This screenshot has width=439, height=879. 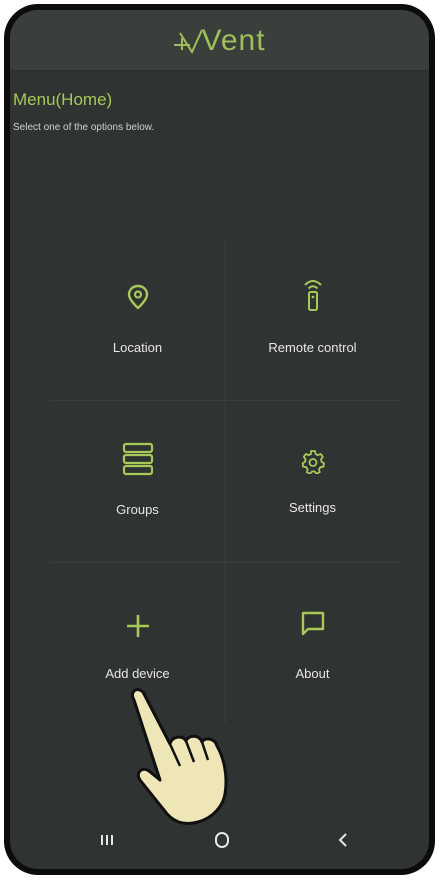 I want to click on menu-item-label: Location, so click(x=137, y=347).